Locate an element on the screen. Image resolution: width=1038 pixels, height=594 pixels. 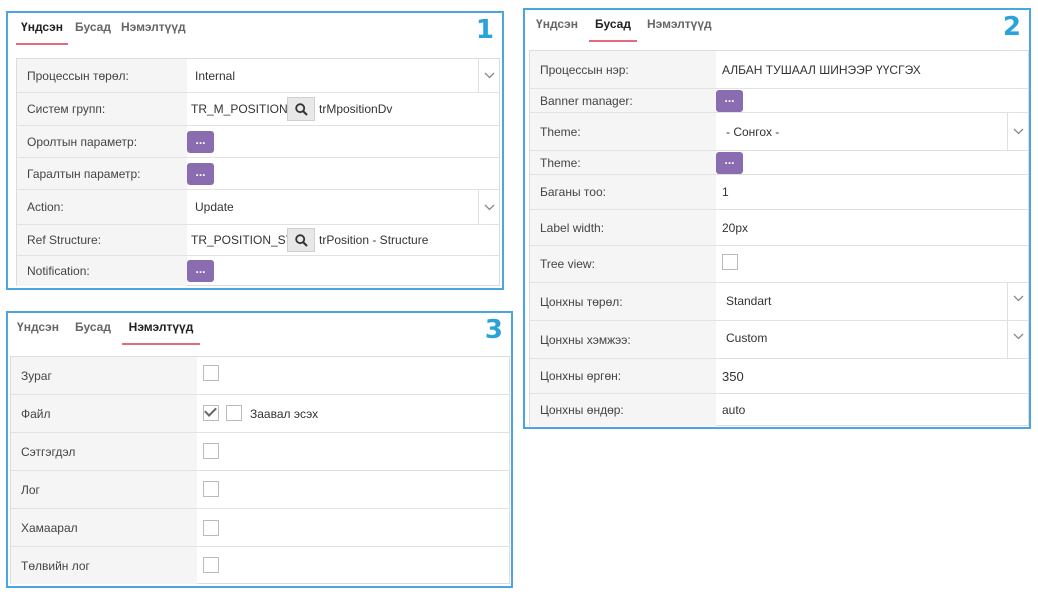
row-tree-view: Tree view: is located at coordinates (779, 264).